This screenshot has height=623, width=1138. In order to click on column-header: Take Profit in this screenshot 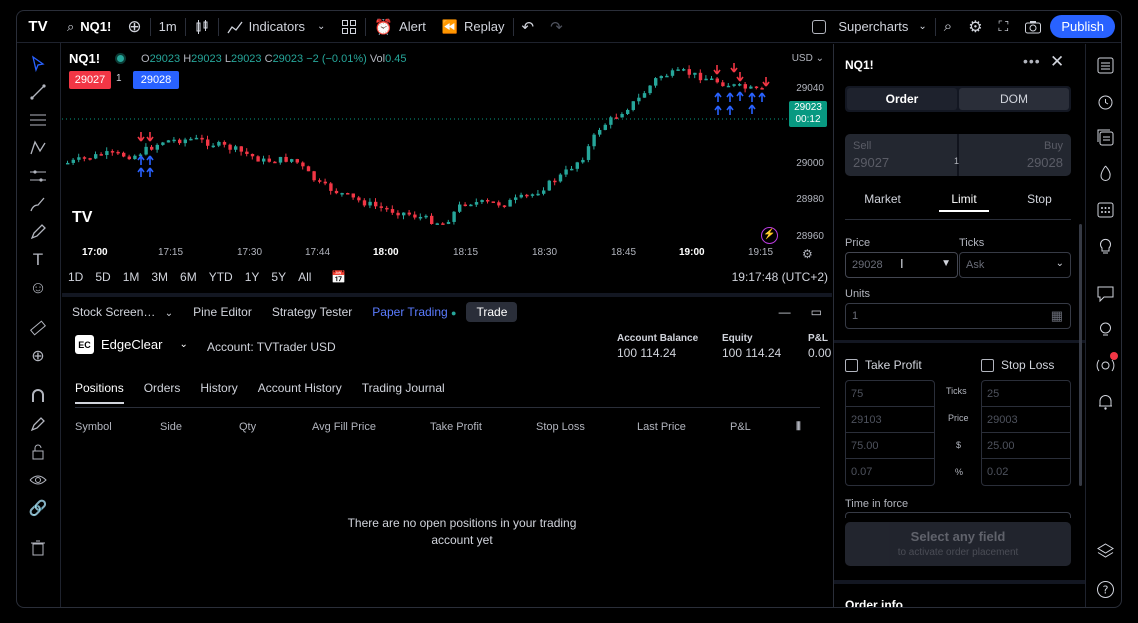, I will do `click(456, 427)`.